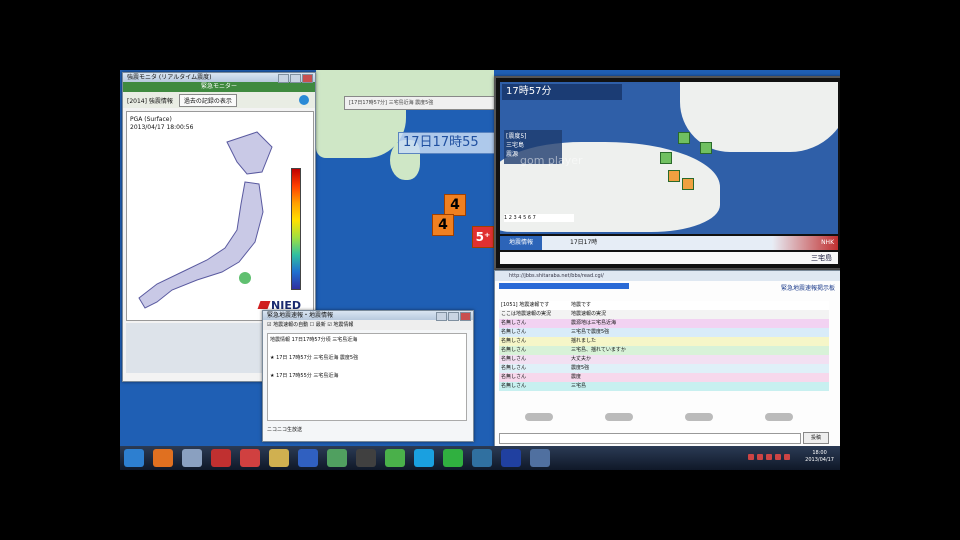 The height and width of the screenshot is (540, 960). I want to click on list-item: 名無しさん 震度5強, so click(664, 368).